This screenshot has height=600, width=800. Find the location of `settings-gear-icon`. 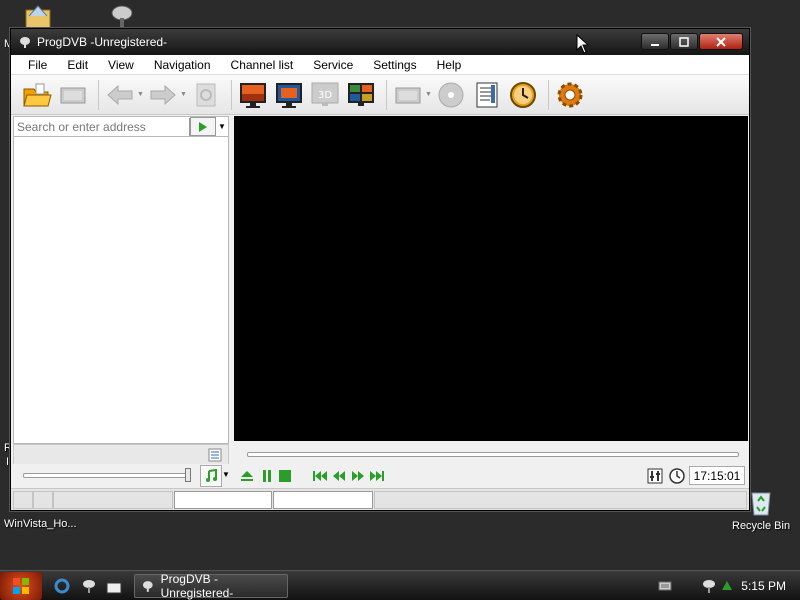

settings-gear-icon is located at coordinates (570, 94).